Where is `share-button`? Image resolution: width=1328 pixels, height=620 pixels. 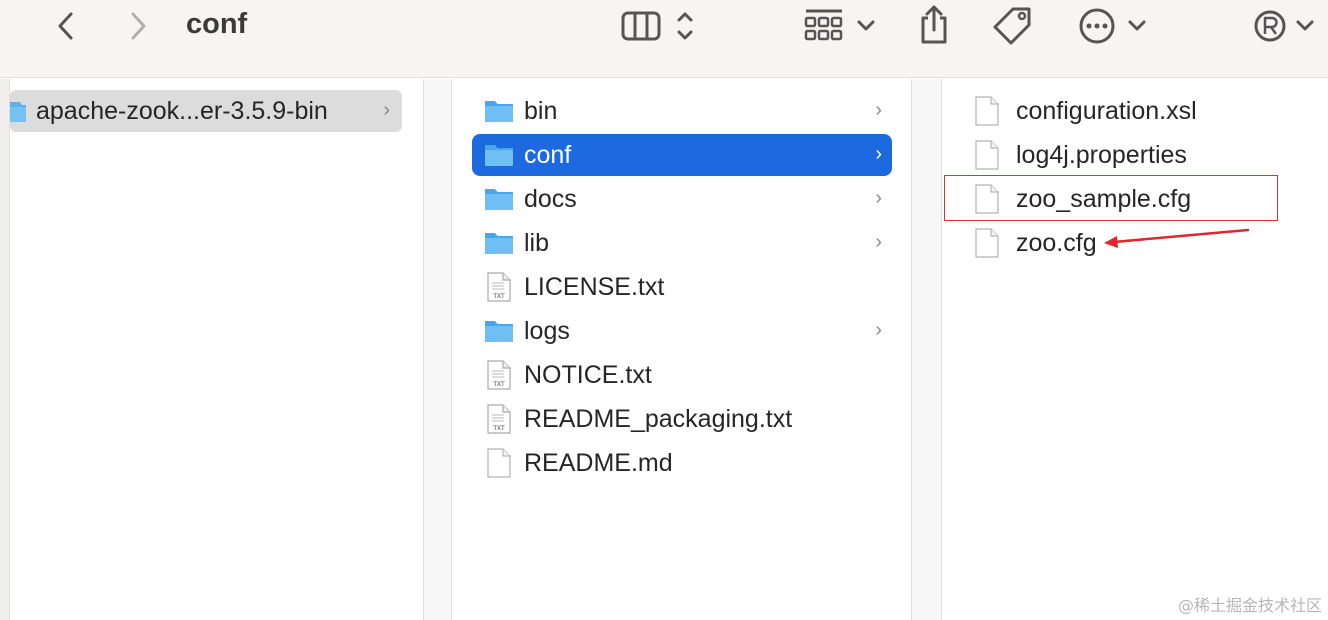
share-button is located at coordinates (934, 25).